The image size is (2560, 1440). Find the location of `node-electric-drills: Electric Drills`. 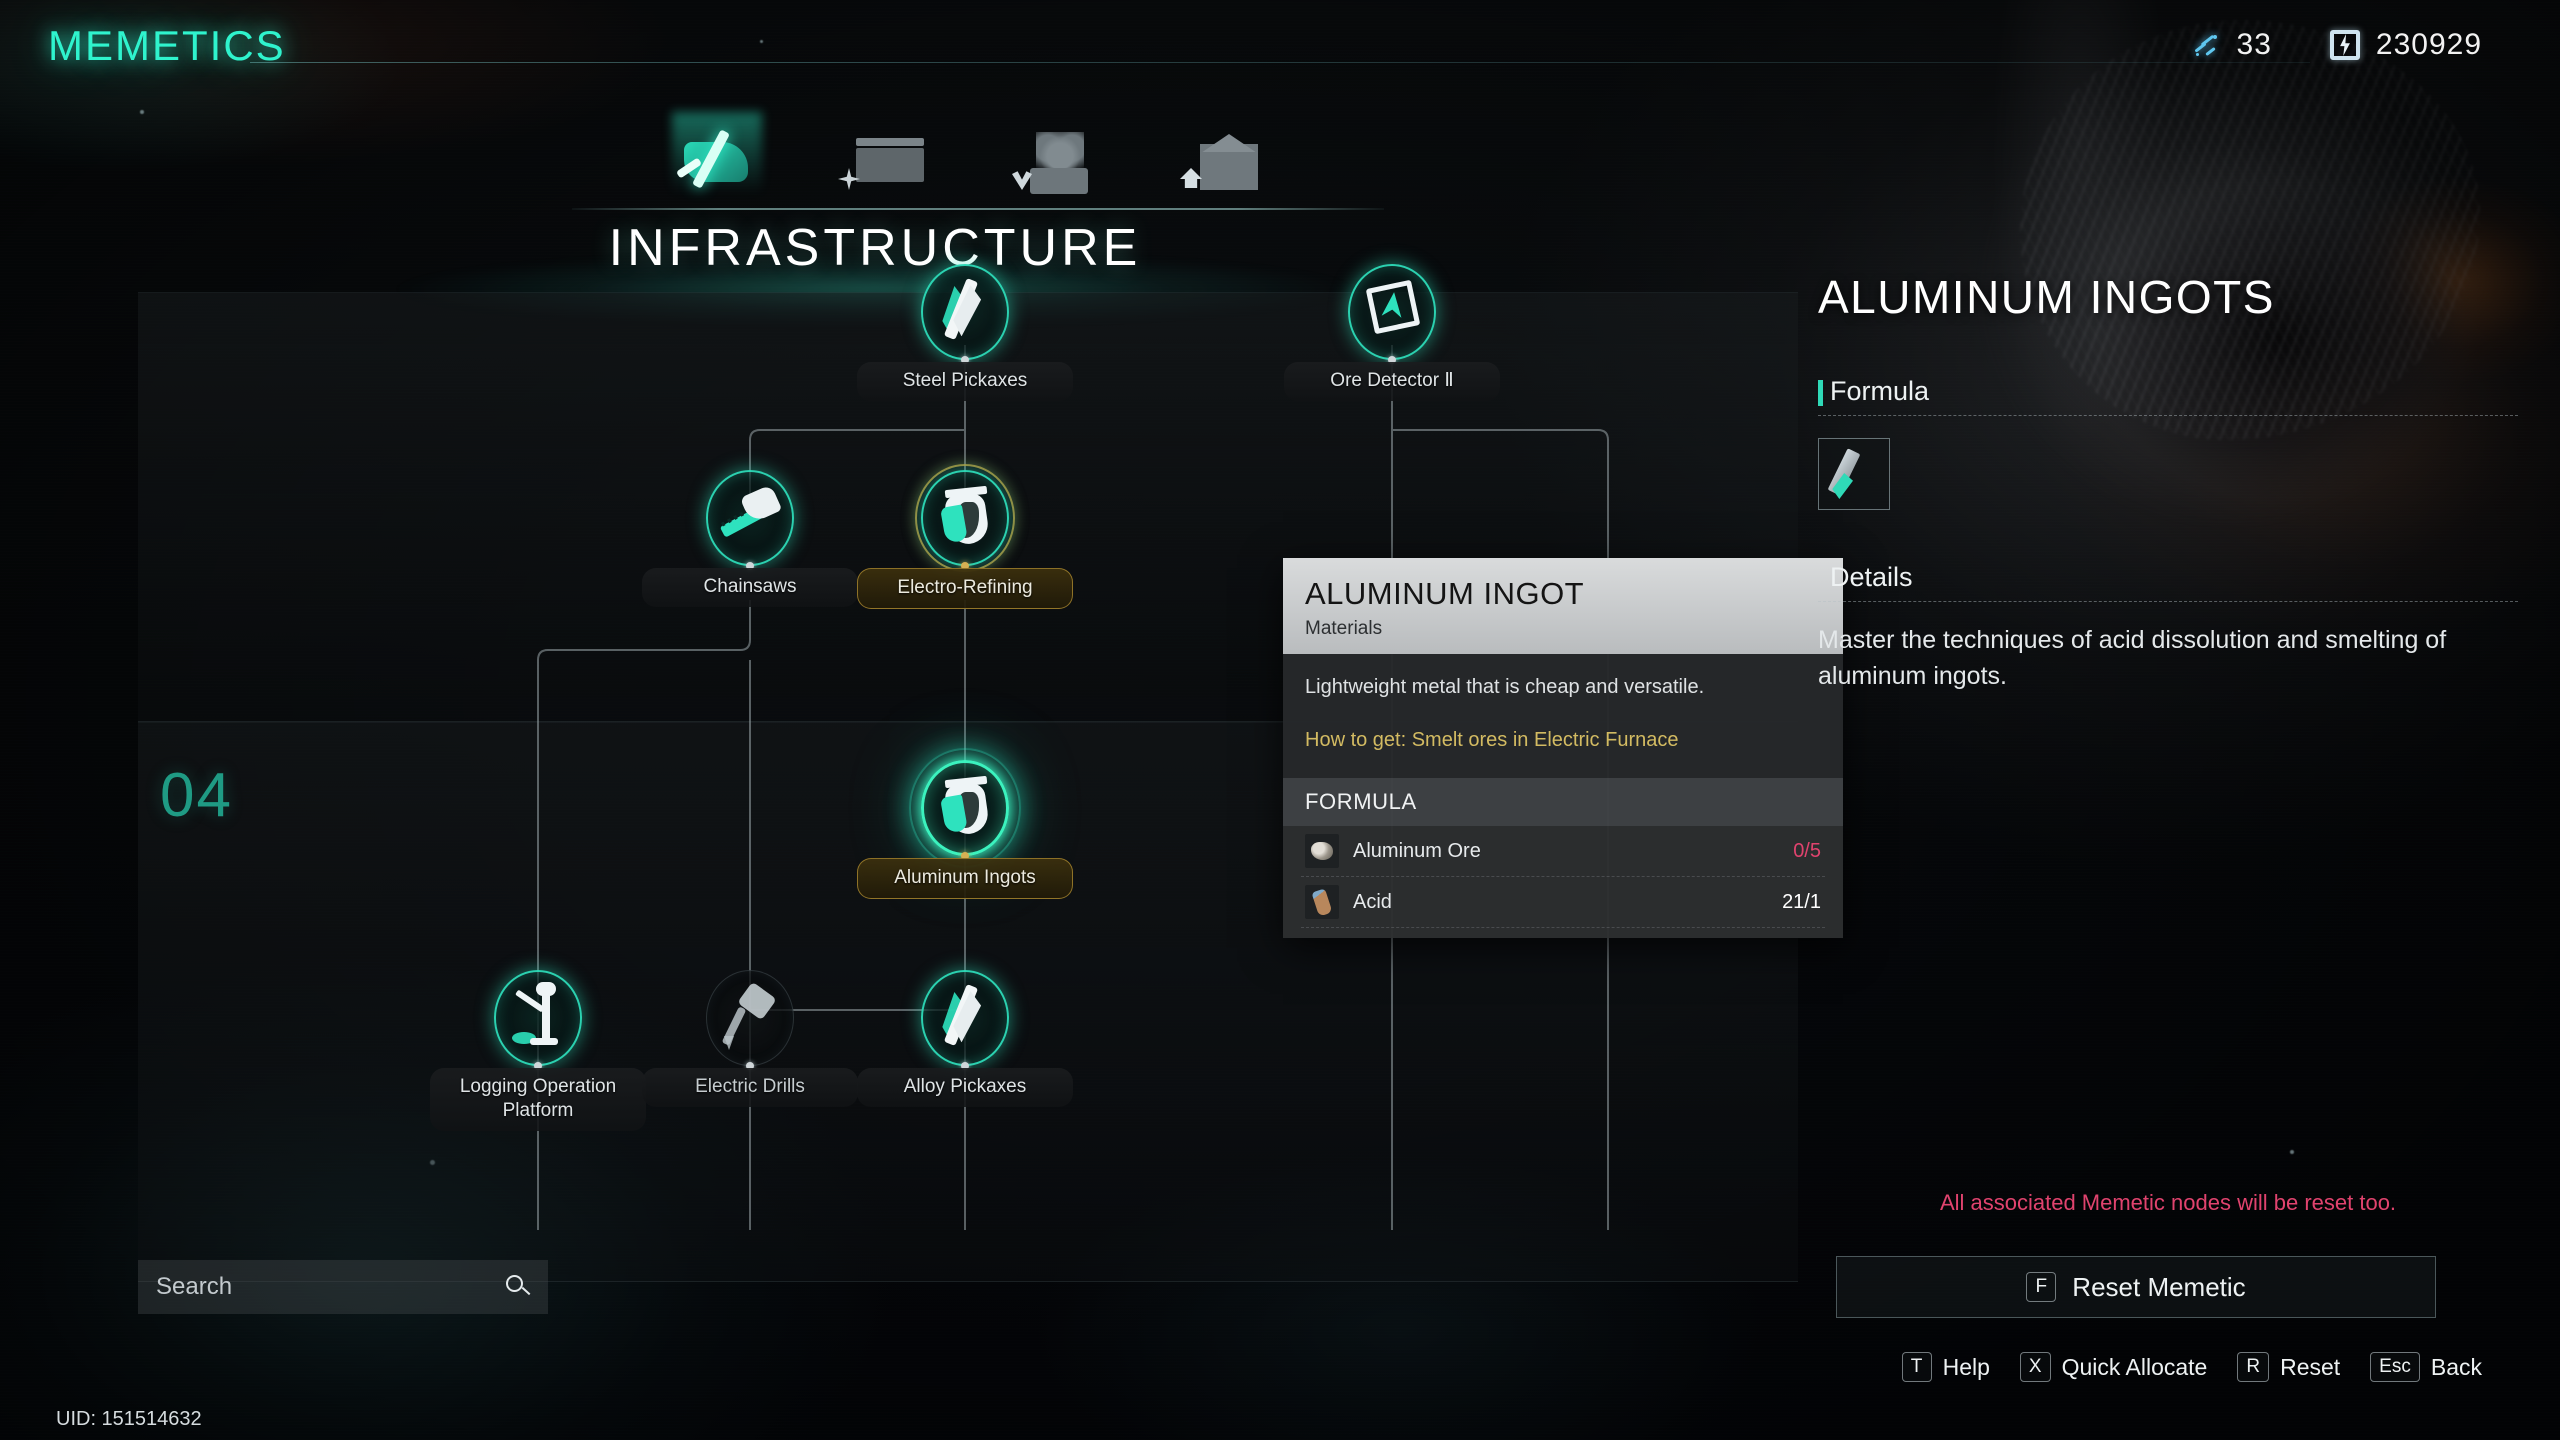

node-electric-drills: Electric Drills is located at coordinates (750, 1038).